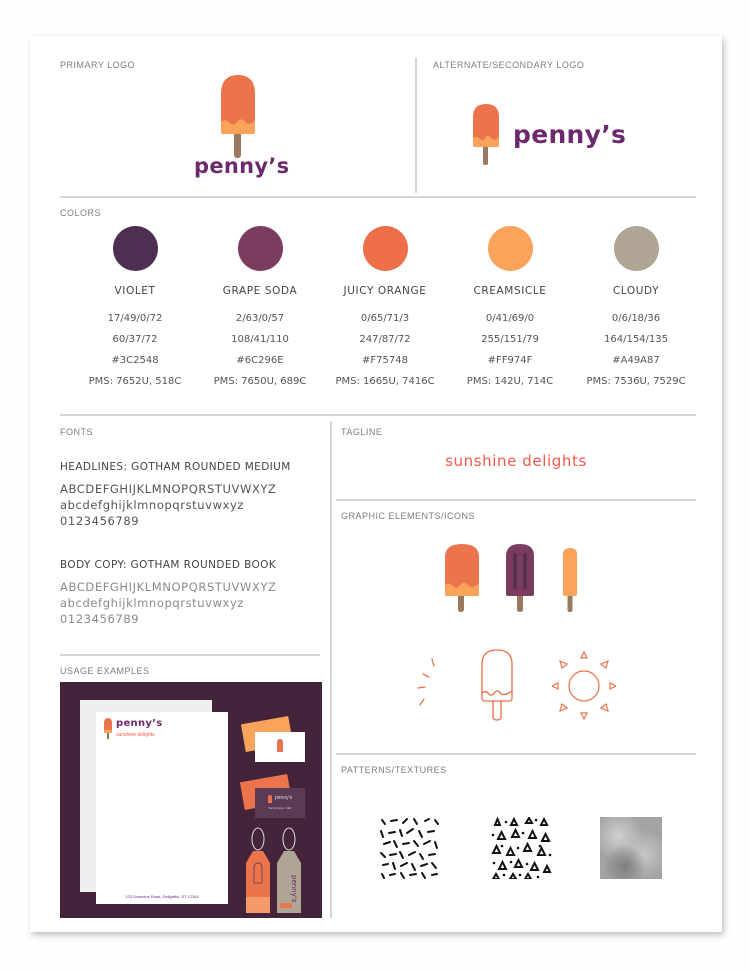 This screenshot has height=971, width=750. I want to click on letterhead-tagline: sunshine delights, so click(135, 735).